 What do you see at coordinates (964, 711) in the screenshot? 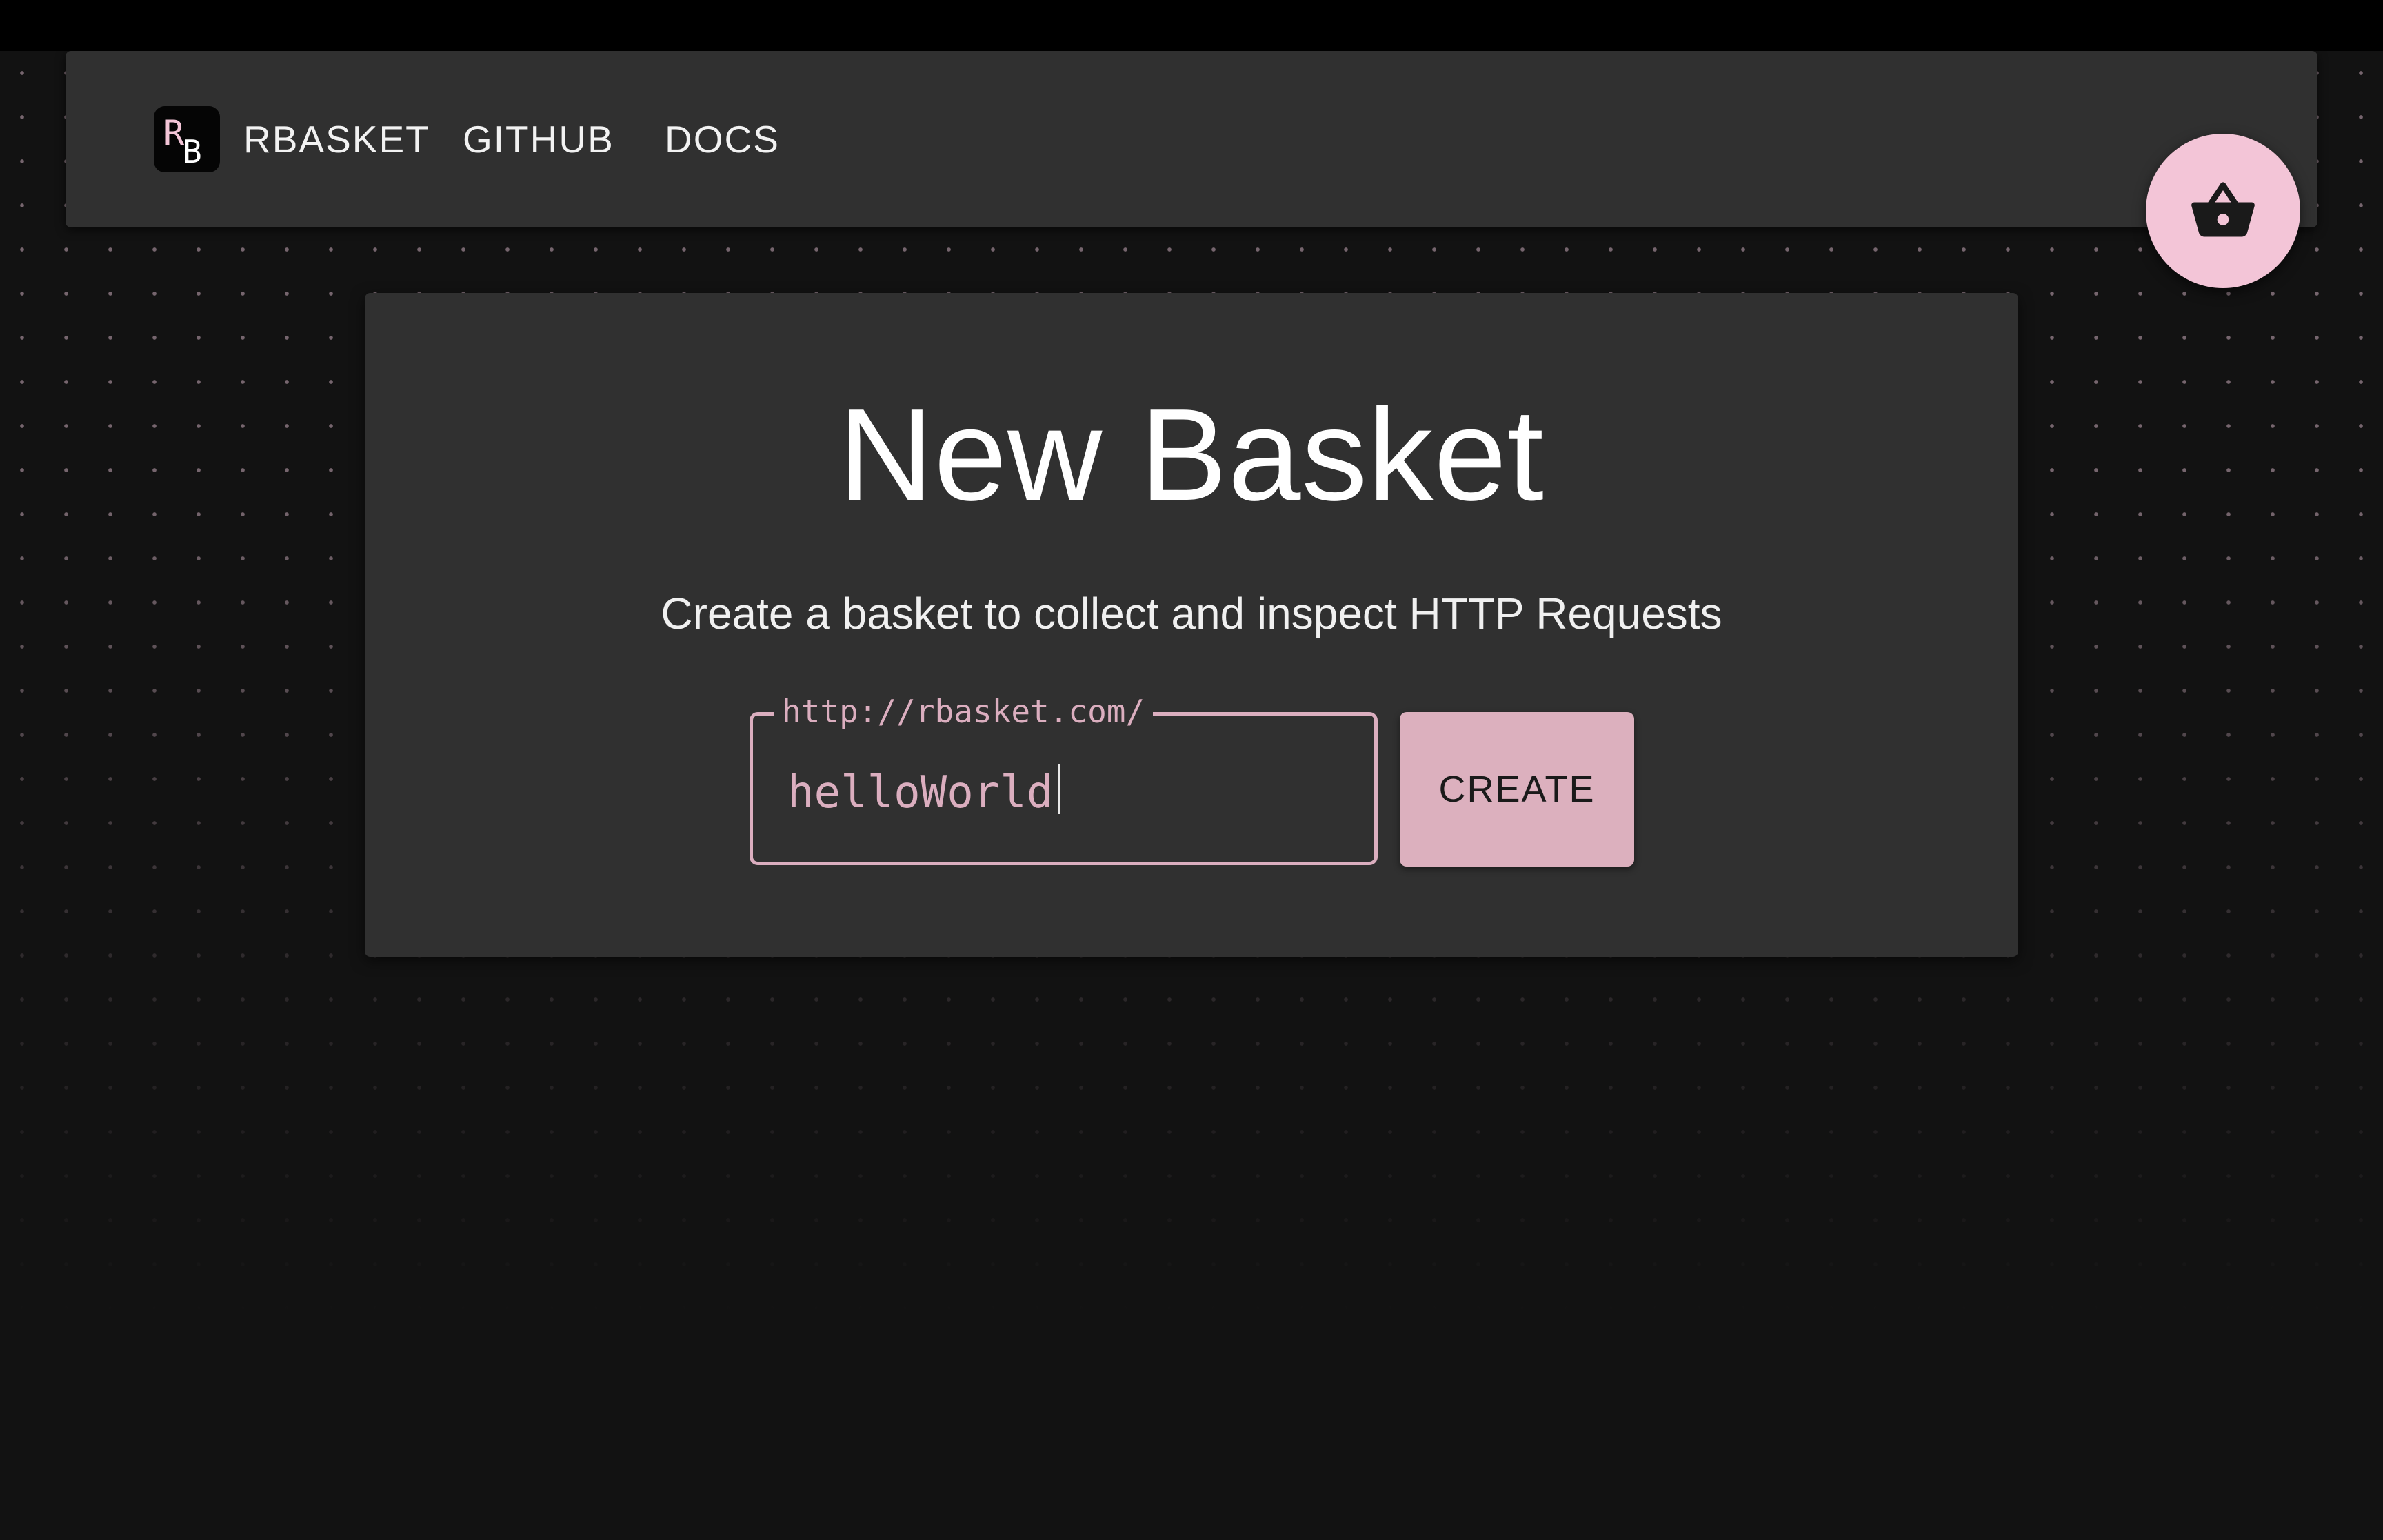
I see `basket-url-prefix-label: http://rbasket.com/` at bounding box center [964, 711].